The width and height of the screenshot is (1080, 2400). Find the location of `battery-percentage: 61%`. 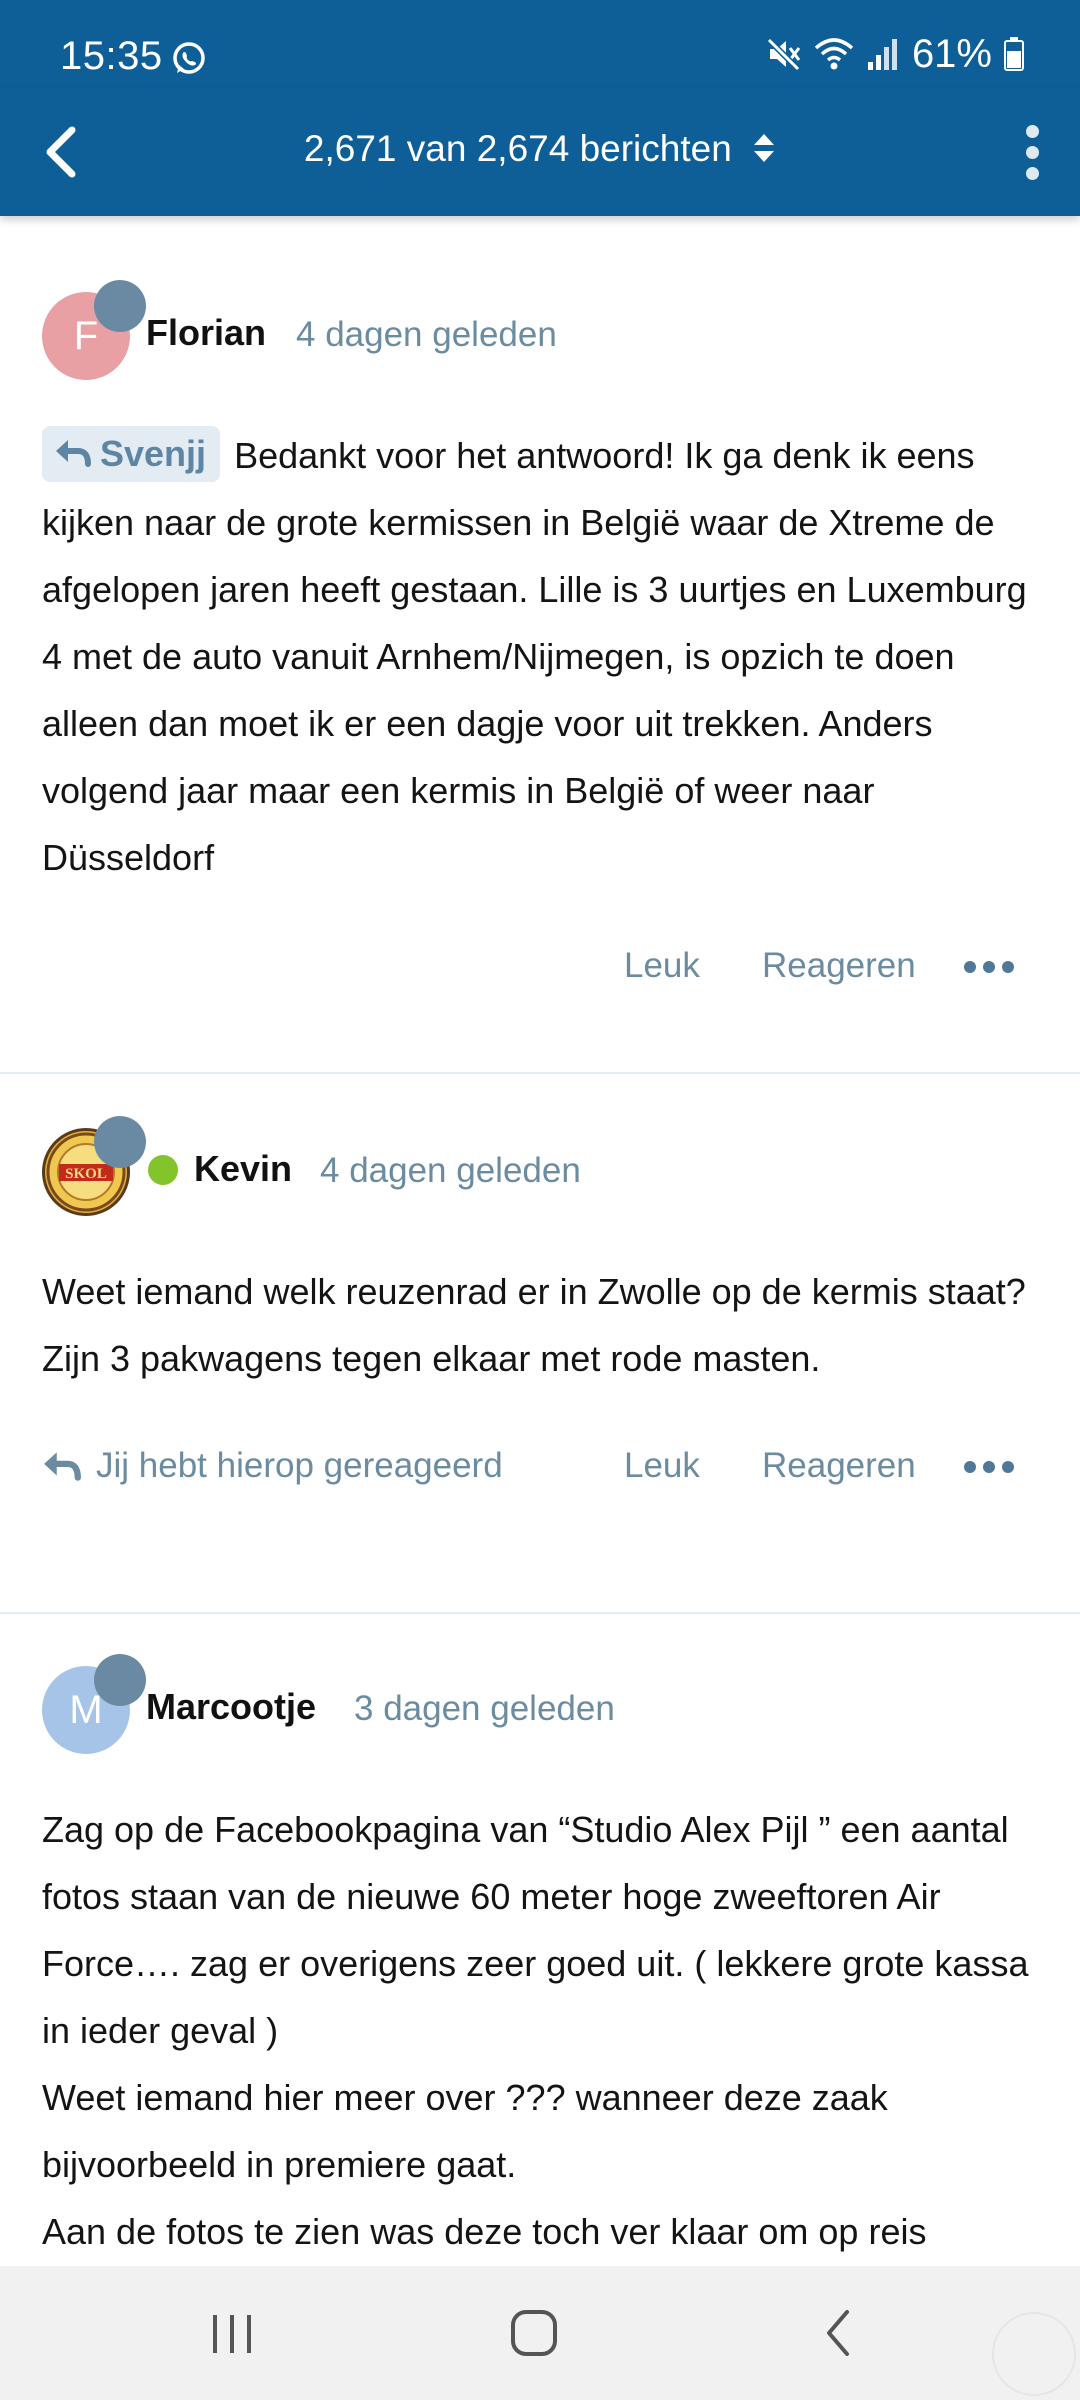

battery-percentage: 61% is located at coordinates (951, 53).